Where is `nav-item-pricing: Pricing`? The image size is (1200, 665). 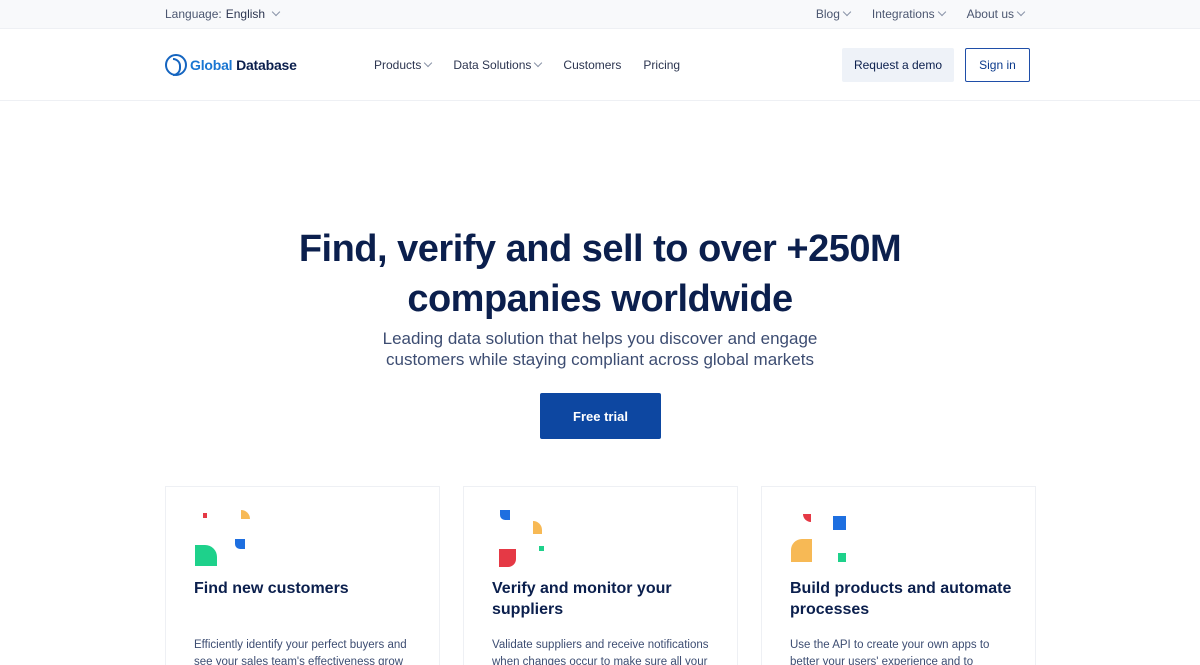 nav-item-pricing: Pricing is located at coordinates (661, 65).